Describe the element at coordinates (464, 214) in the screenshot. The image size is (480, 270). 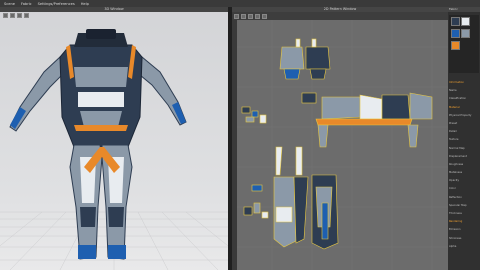
I see `property-row: Thickness` at that location.